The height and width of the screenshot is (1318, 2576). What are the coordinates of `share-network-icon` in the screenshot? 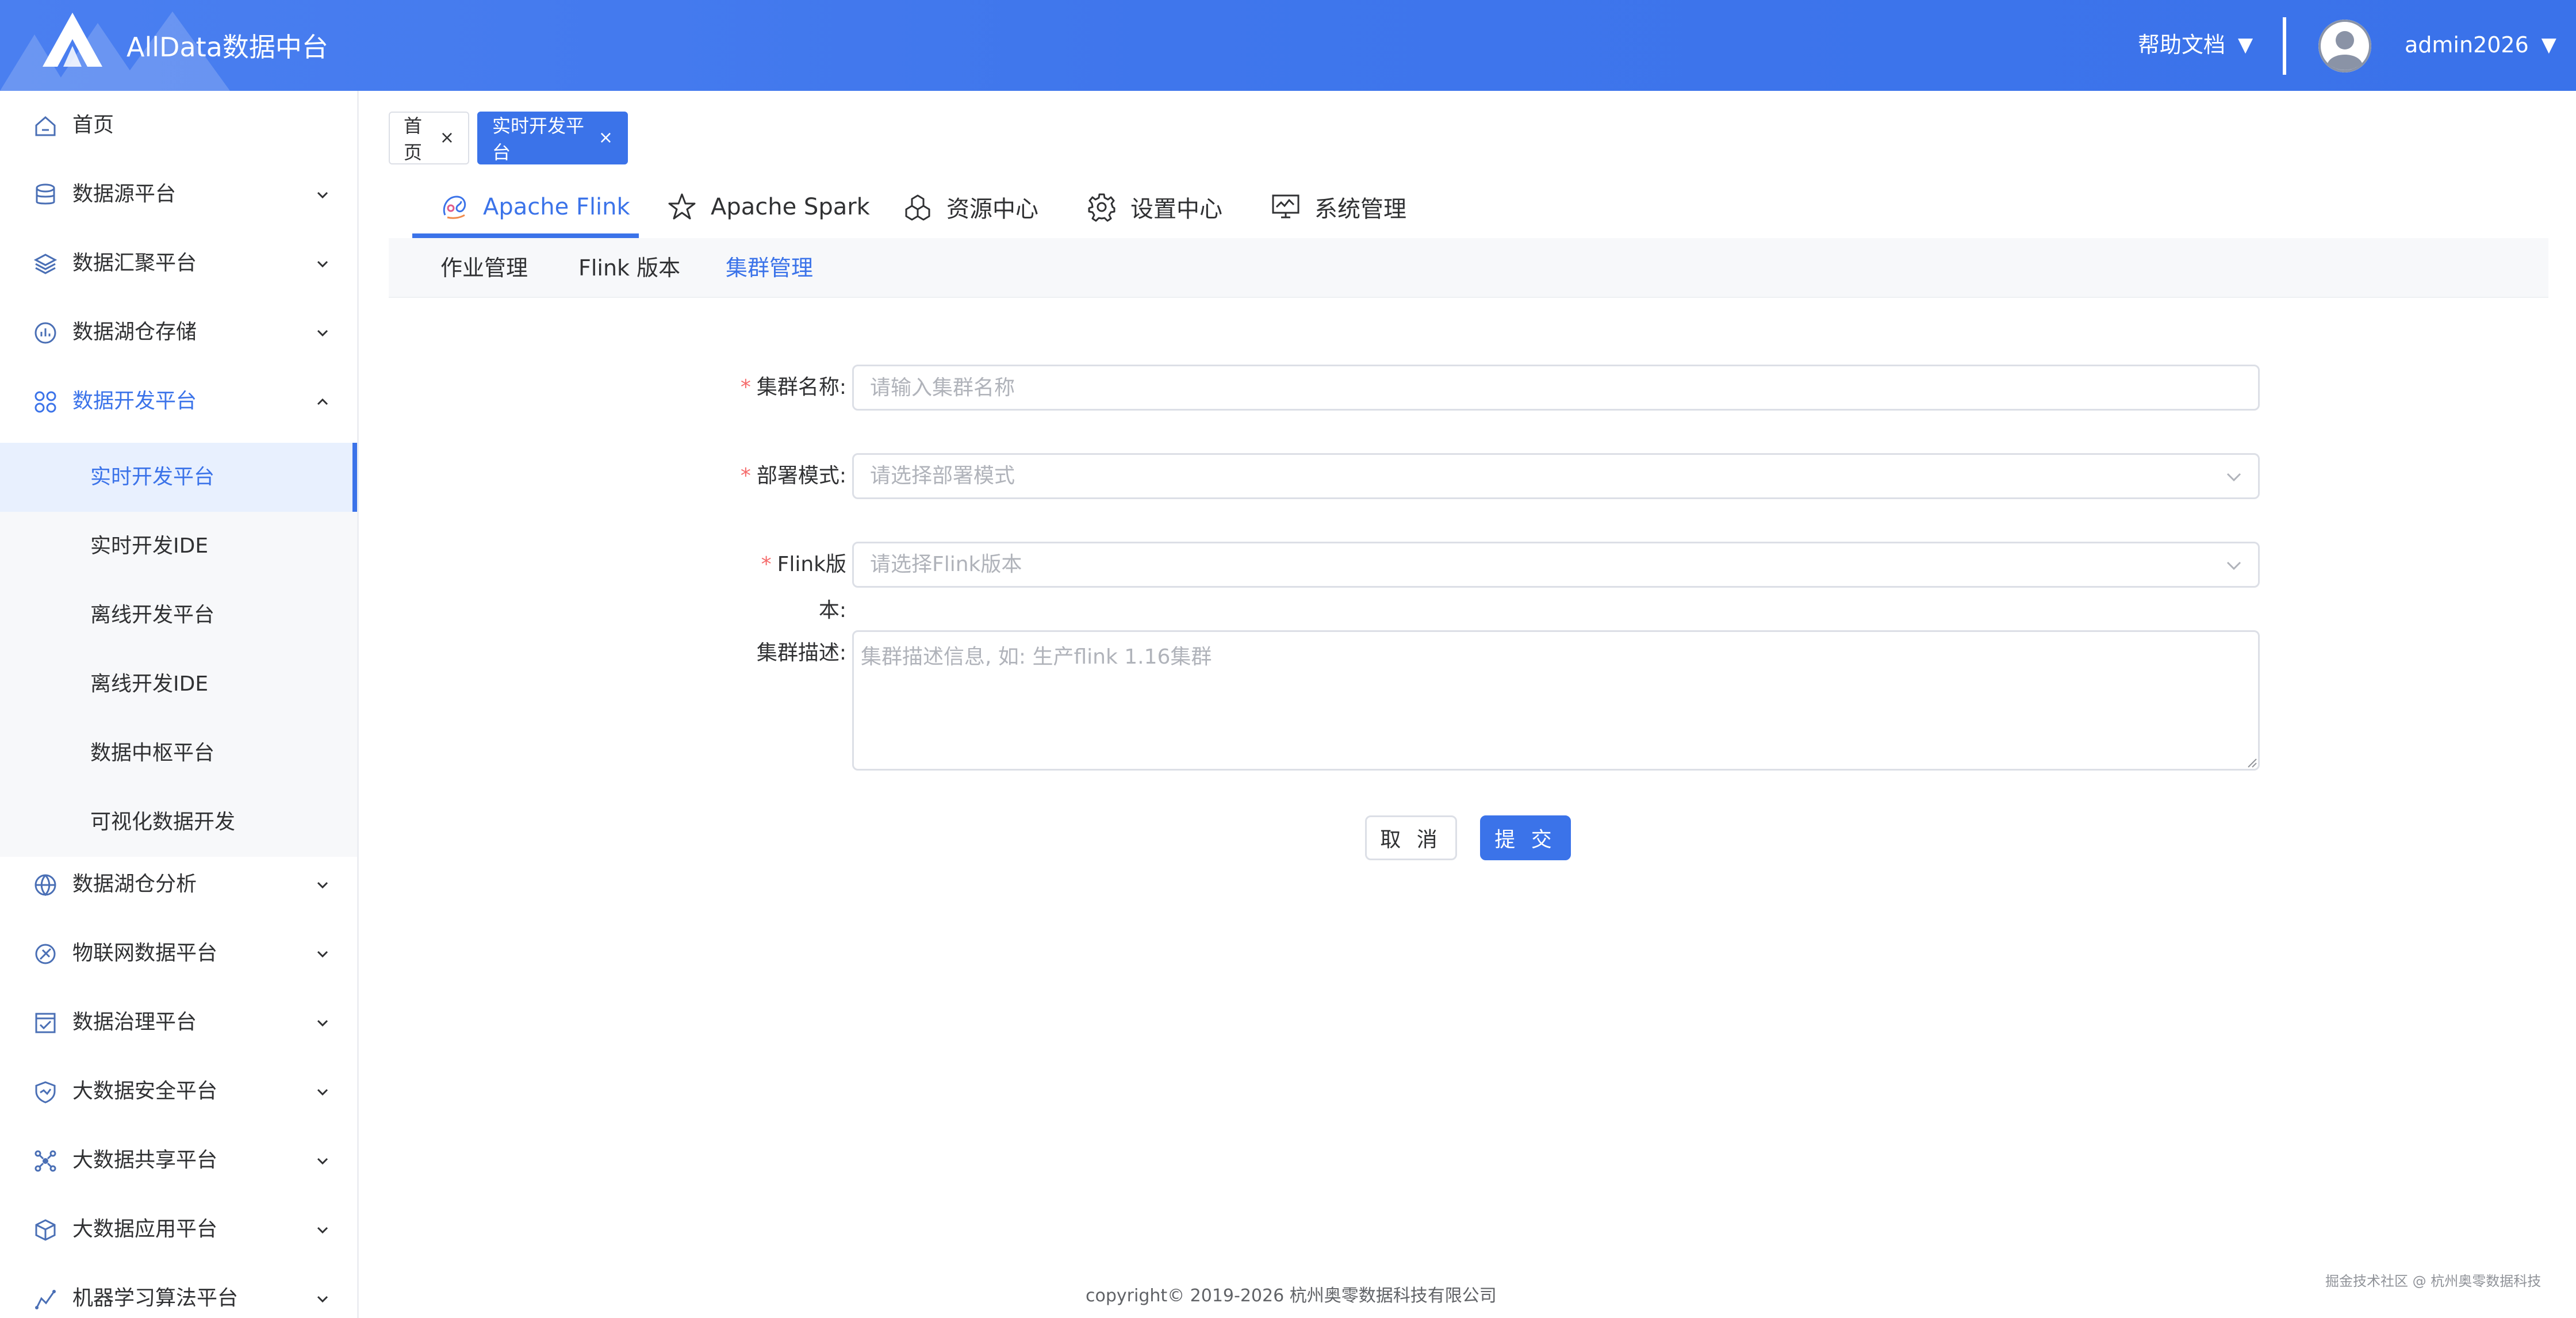 It's located at (45, 1161).